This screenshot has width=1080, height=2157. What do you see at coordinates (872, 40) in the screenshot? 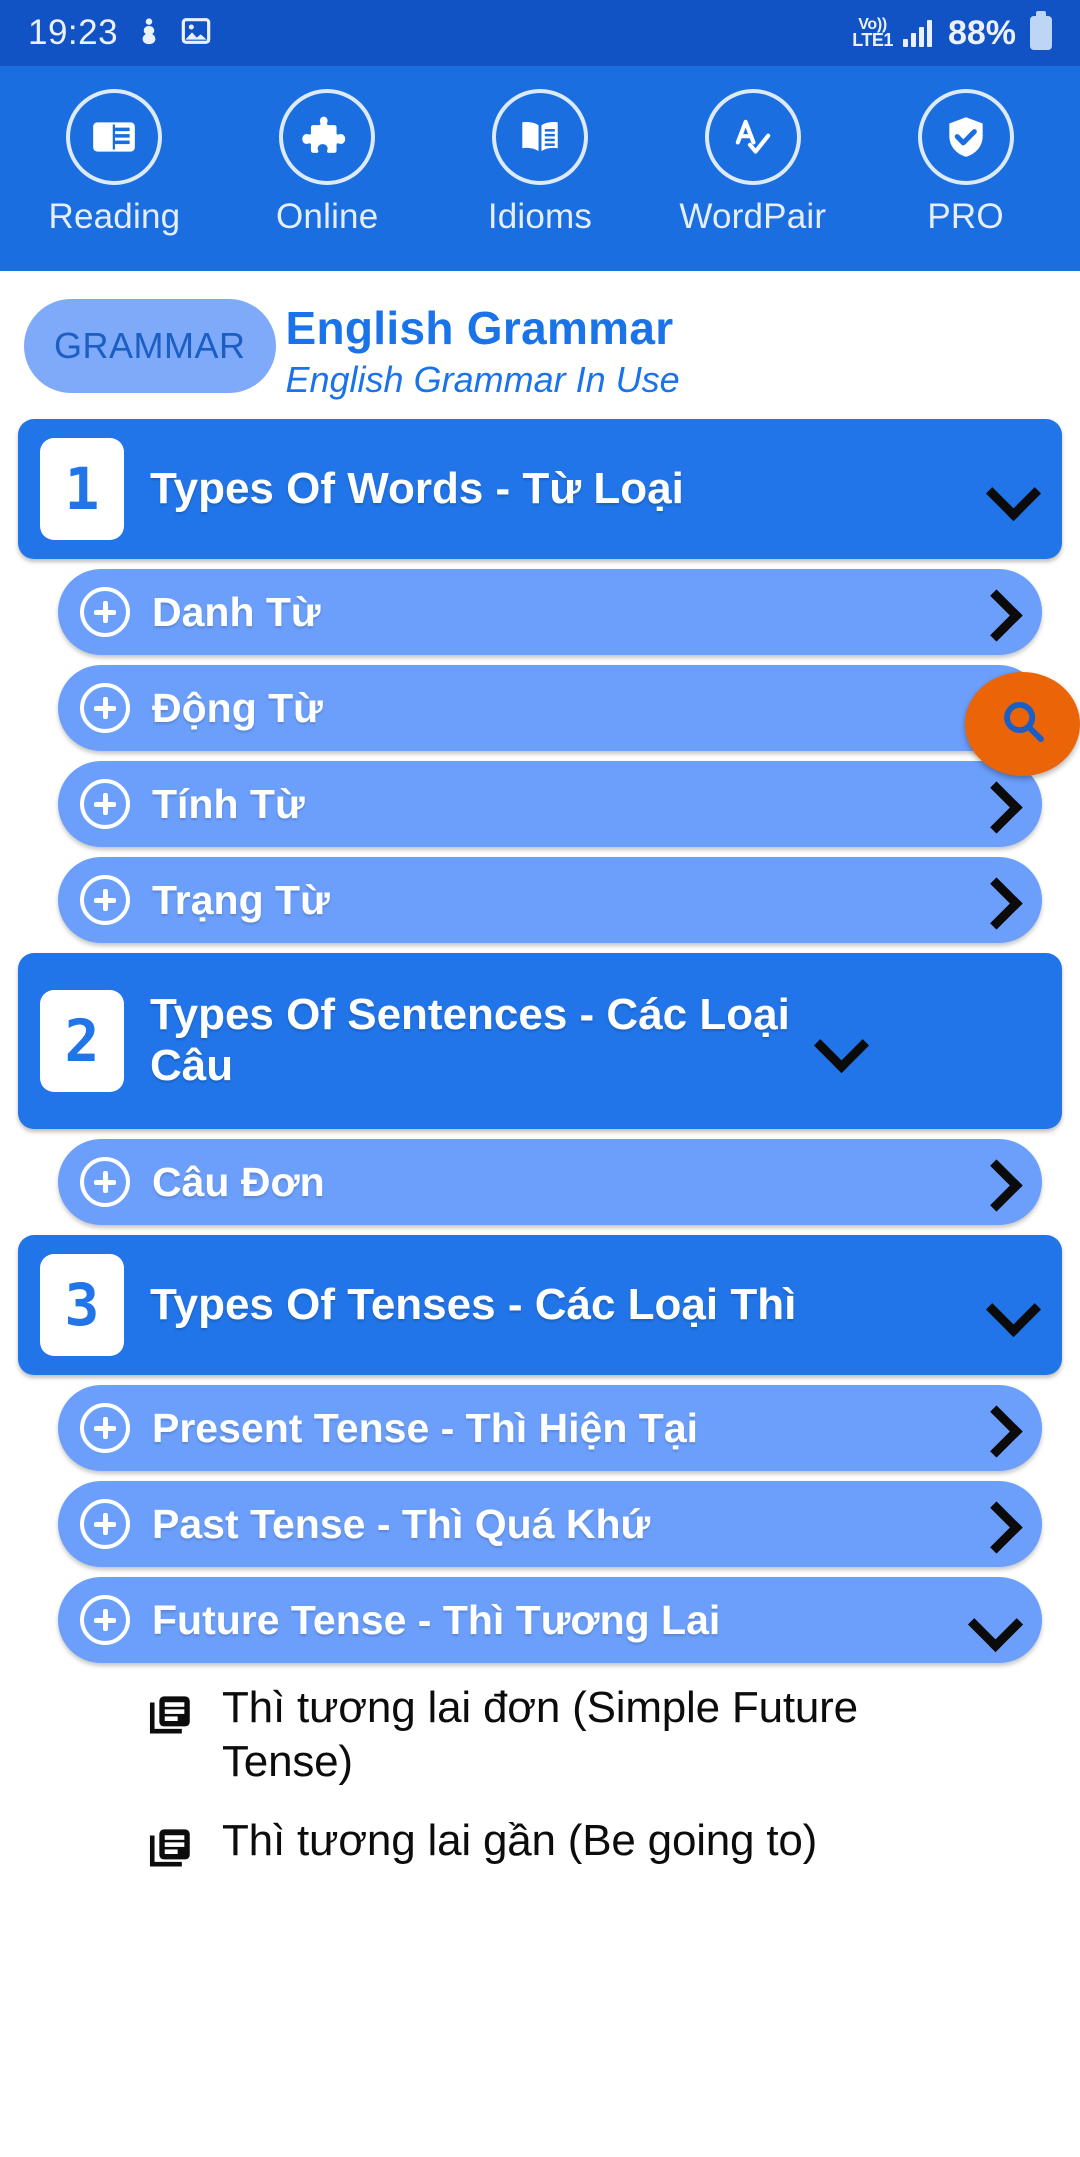
I see `volte-line2: LTE1` at bounding box center [872, 40].